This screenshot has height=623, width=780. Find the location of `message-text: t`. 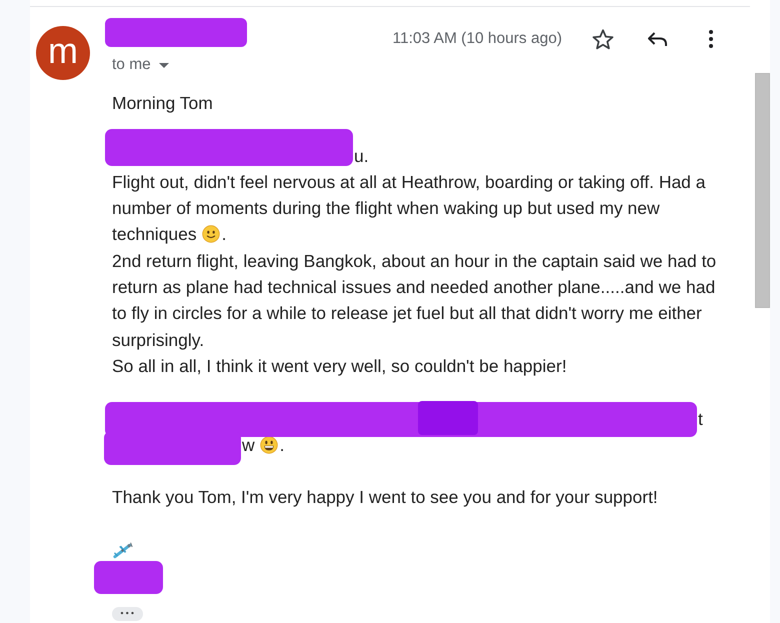

message-text: t is located at coordinates (700, 418).